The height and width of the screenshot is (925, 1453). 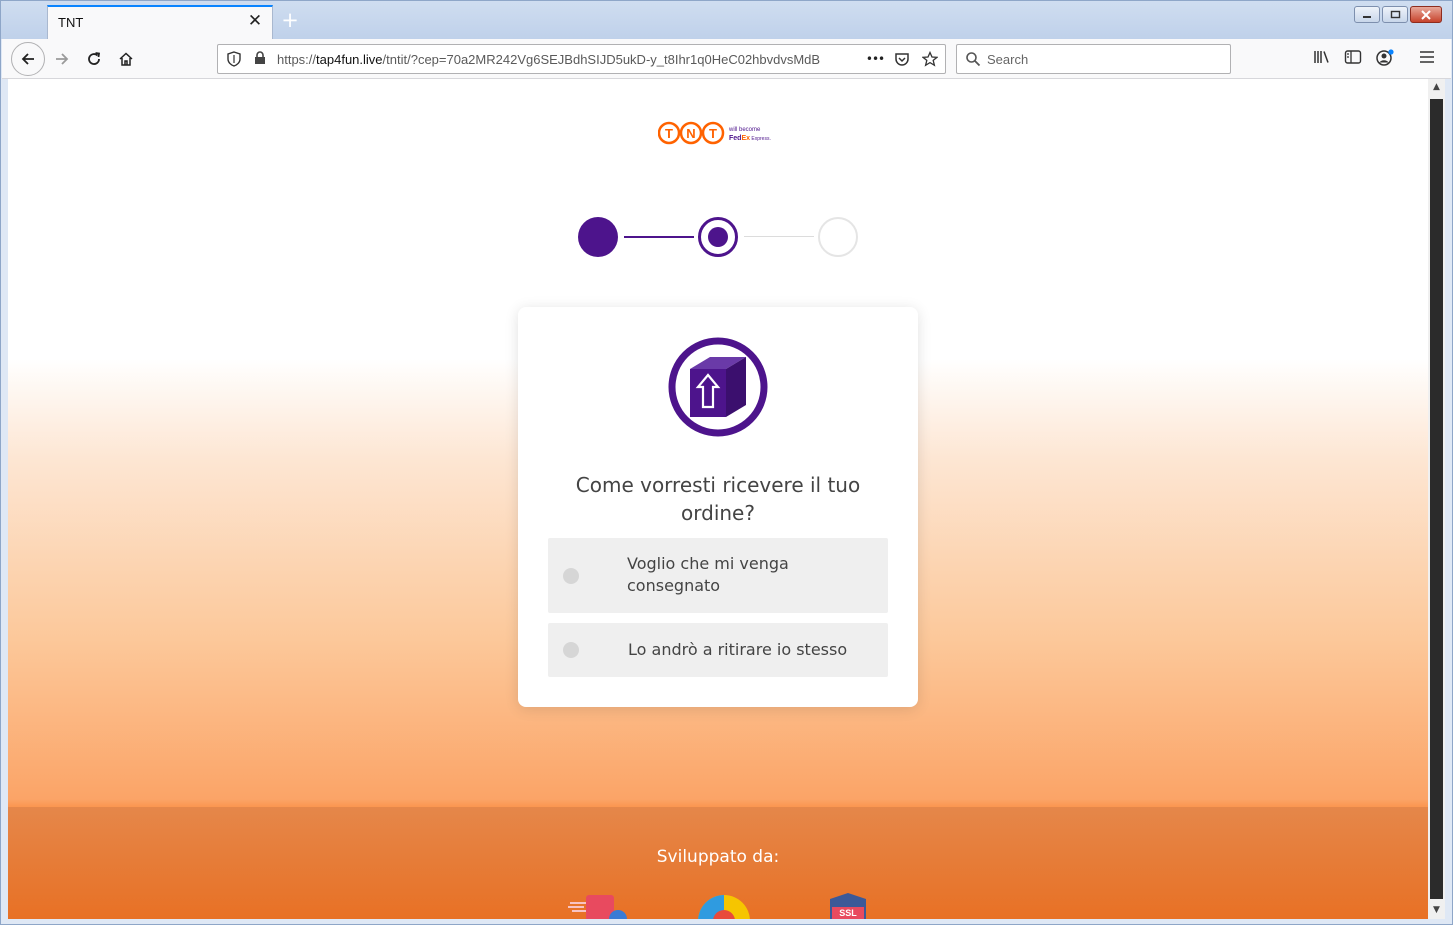 I want to click on step-1-completed, so click(x=598, y=237).